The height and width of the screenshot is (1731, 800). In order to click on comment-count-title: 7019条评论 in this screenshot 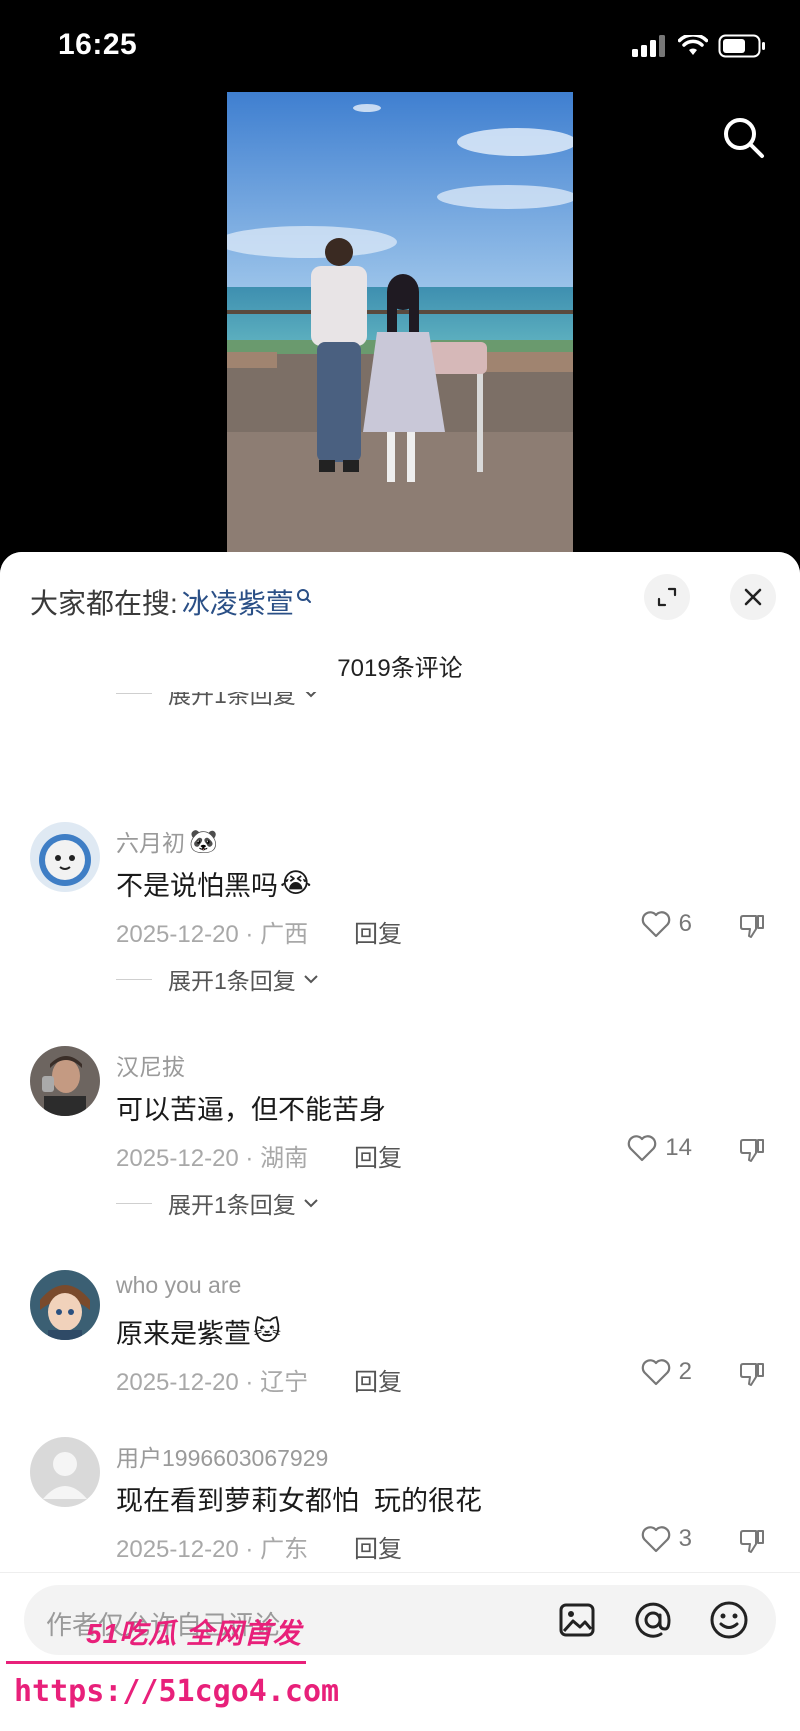, I will do `click(400, 668)`.